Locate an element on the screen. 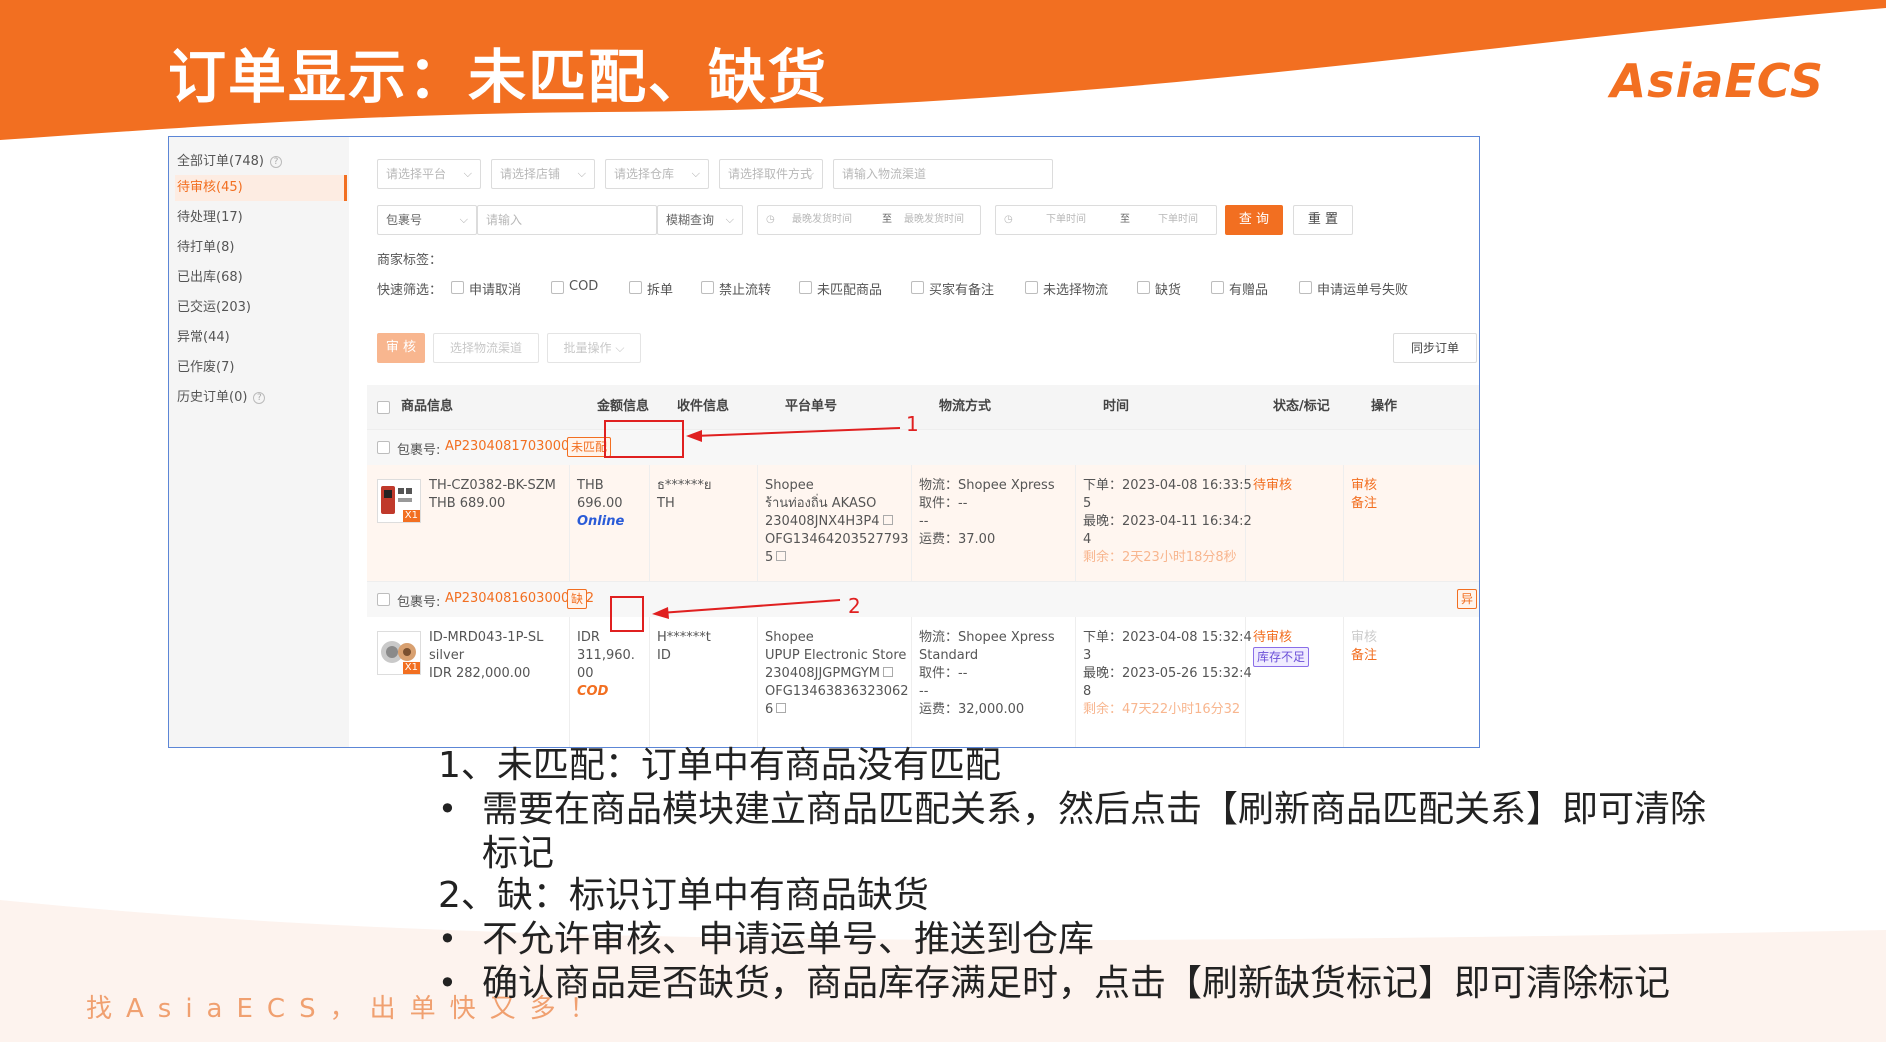 The width and height of the screenshot is (1886, 1042). merchant-tag-label: 商家标签： is located at coordinates (410, 260).